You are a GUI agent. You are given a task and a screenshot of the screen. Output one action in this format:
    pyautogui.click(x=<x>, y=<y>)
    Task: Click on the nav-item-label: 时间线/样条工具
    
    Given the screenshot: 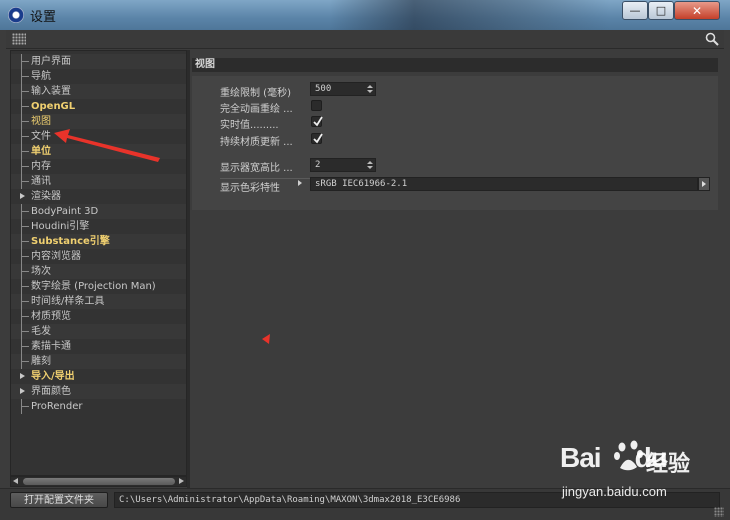 What is the action you would take?
    pyautogui.click(x=68, y=301)
    